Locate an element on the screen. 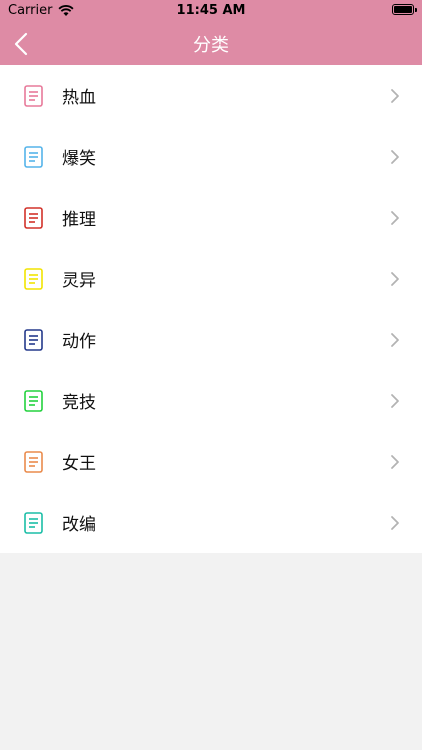  status-bar: Carrier 11:45 AM is located at coordinates (211, 11).